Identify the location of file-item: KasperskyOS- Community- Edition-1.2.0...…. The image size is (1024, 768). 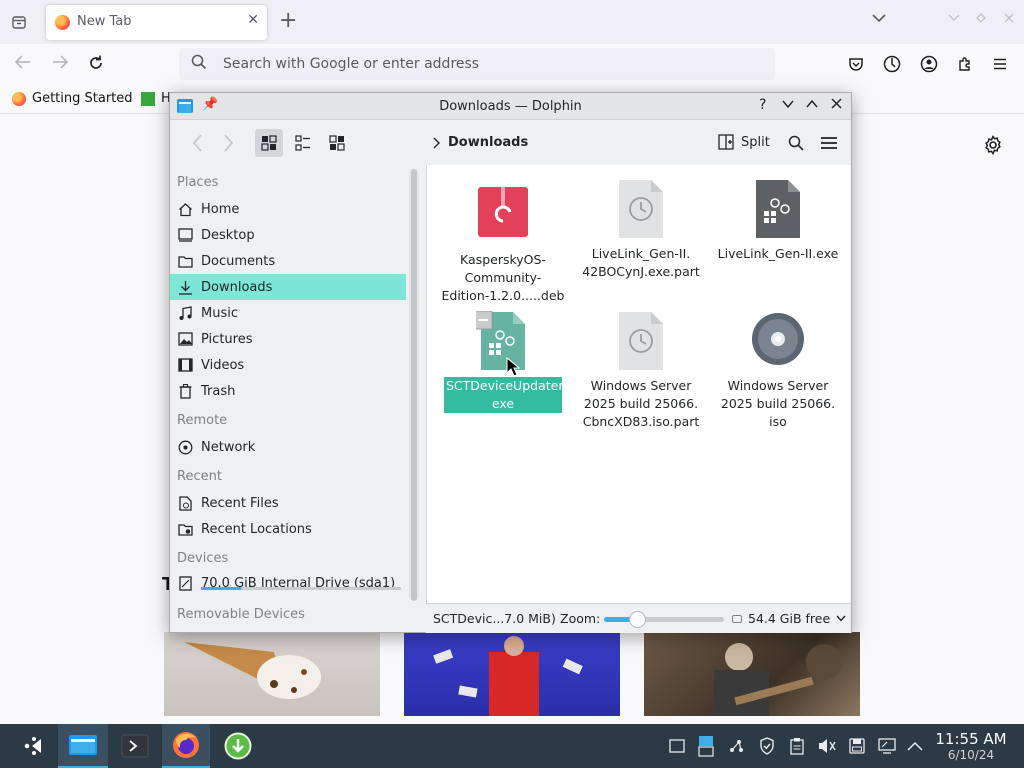
(503, 245).